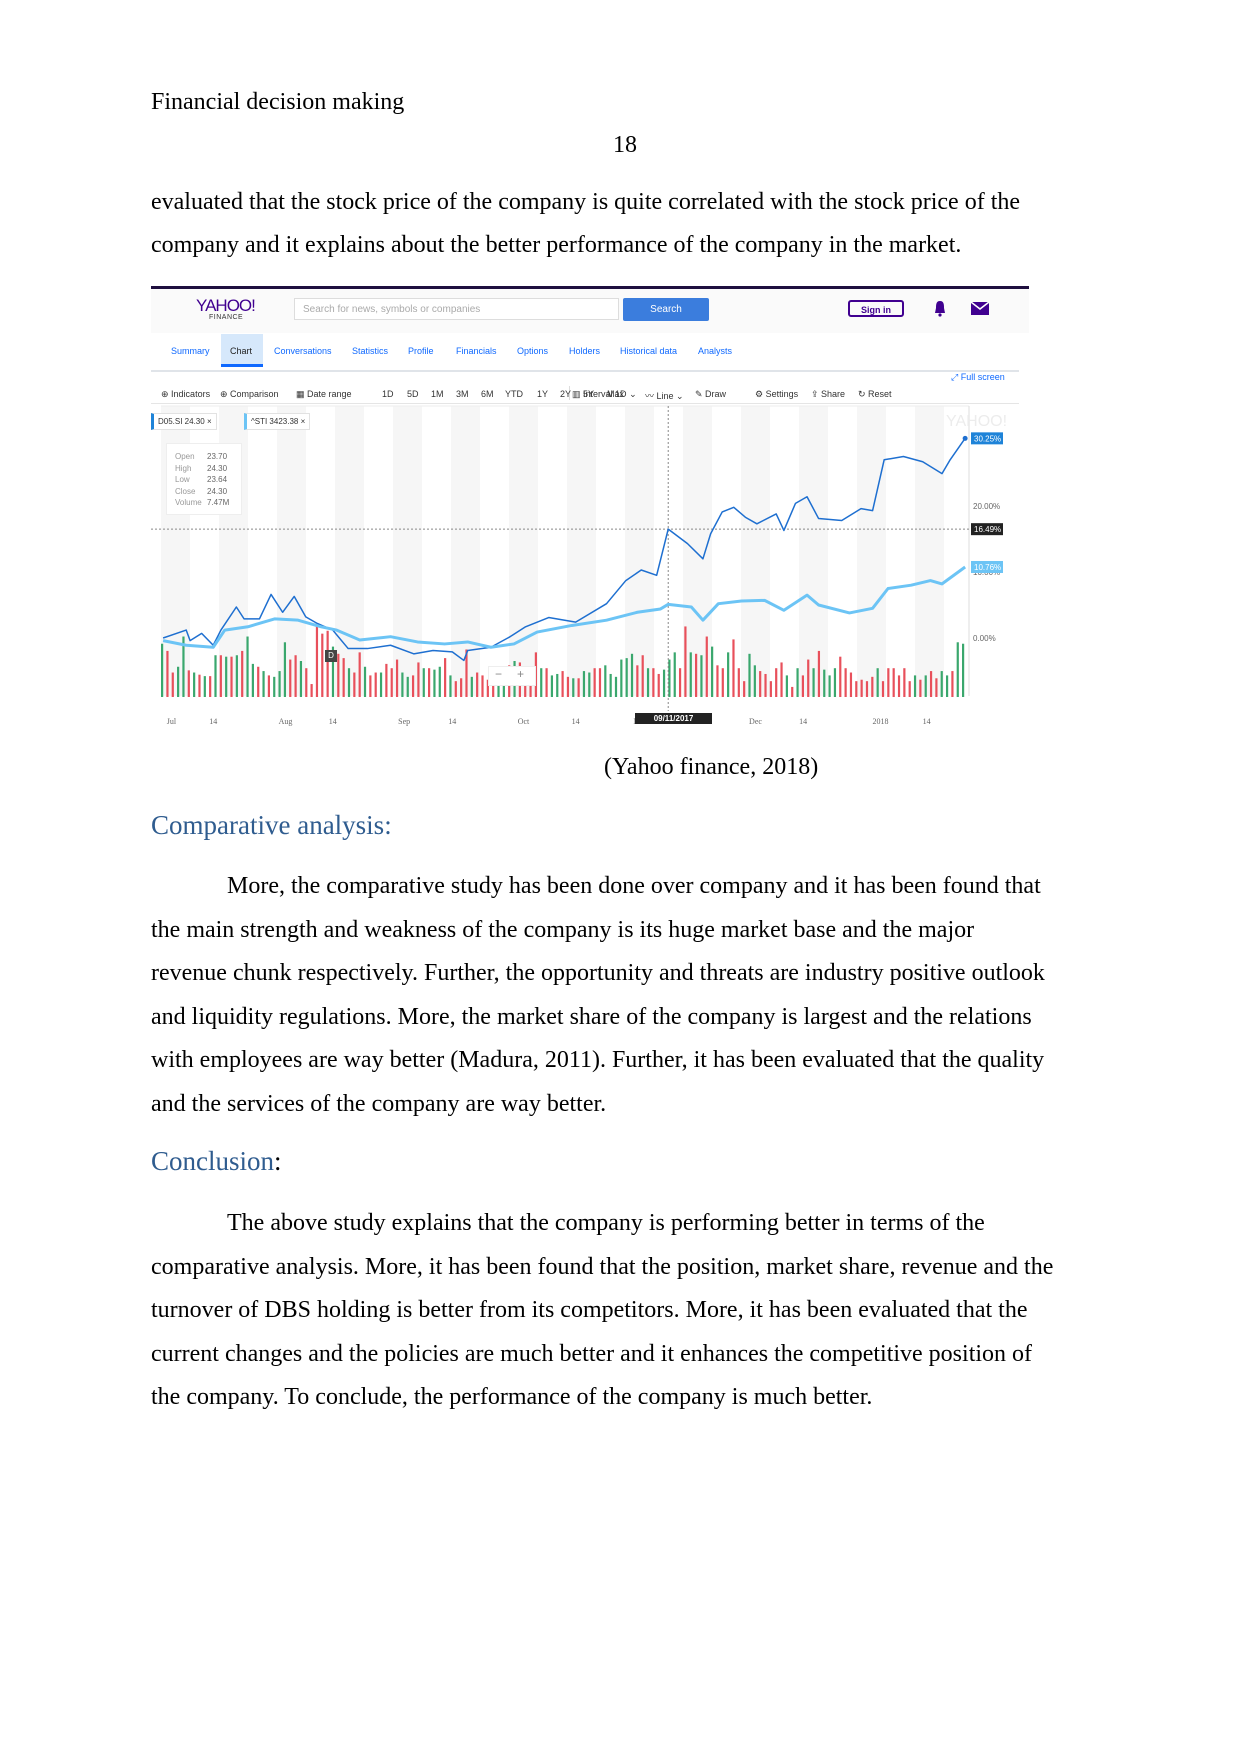 The height and width of the screenshot is (1754, 1241). What do you see at coordinates (976, 421) in the screenshot?
I see `yahoo-watermark: YAHOO!` at bounding box center [976, 421].